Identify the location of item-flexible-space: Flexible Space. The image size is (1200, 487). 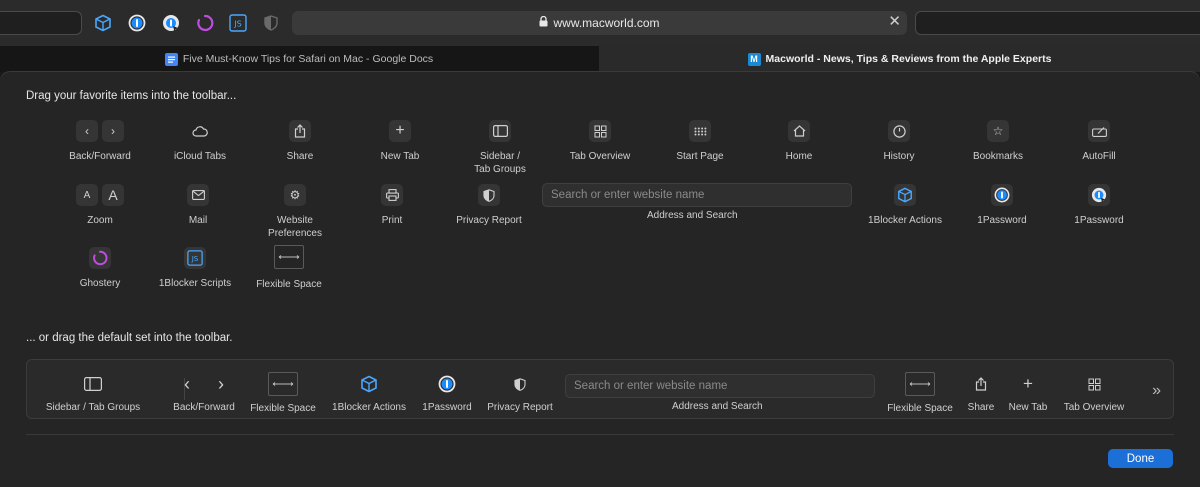
(289, 267).